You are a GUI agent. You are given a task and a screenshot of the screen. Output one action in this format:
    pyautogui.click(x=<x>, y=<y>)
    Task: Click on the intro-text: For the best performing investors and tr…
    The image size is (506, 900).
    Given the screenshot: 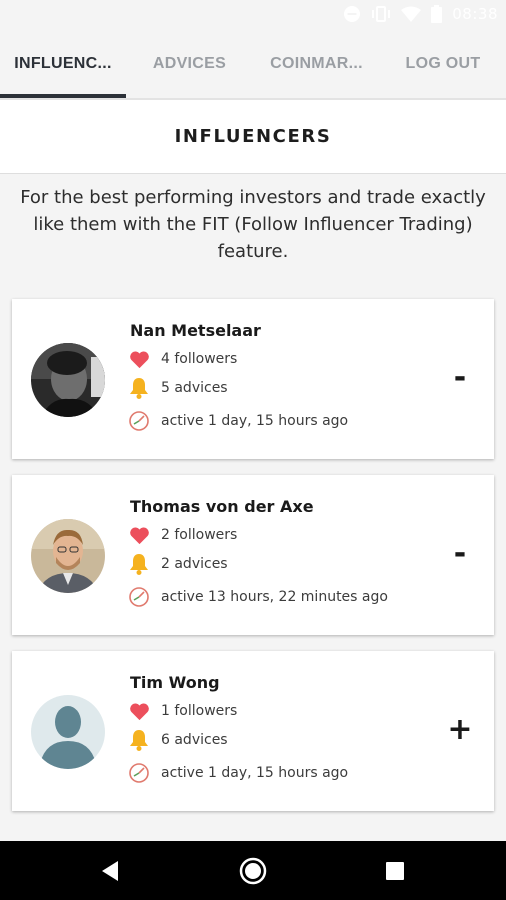 What is the action you would take?
    pyautogui.click(x=253, y=224)
    